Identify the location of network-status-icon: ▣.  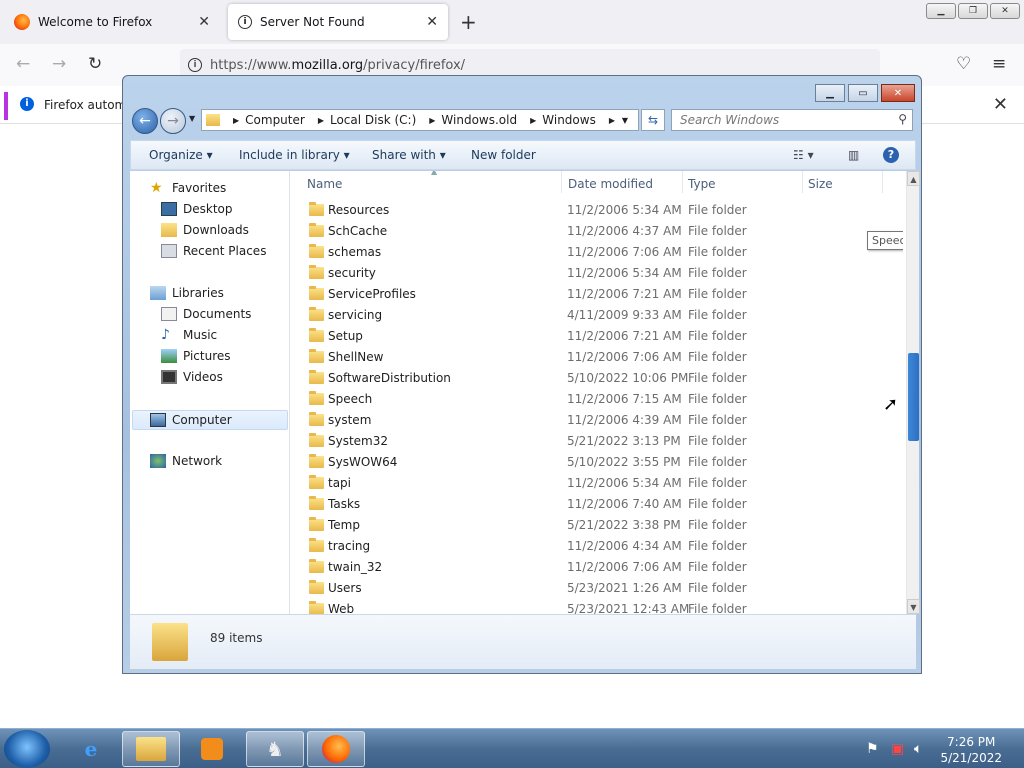
(897, 749).